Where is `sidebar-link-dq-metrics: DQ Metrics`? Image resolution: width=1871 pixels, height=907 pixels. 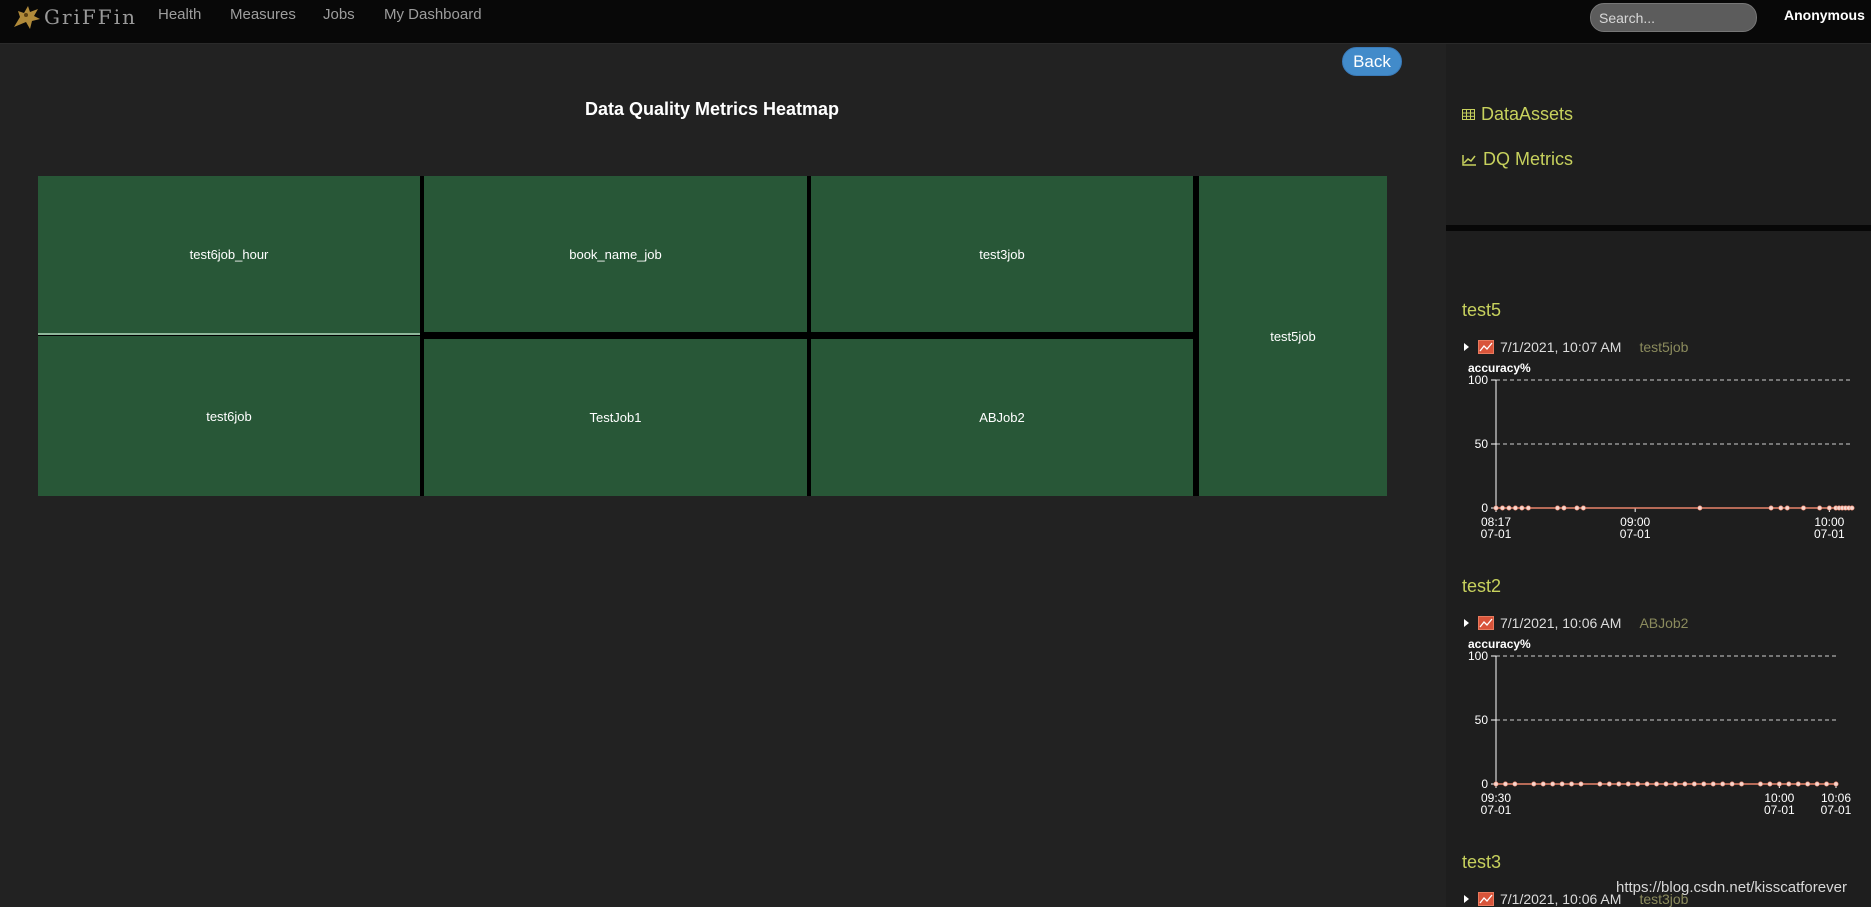
sidebar-link-dq-metrics: DQ Metrics is located at coordinates (1517, 159).